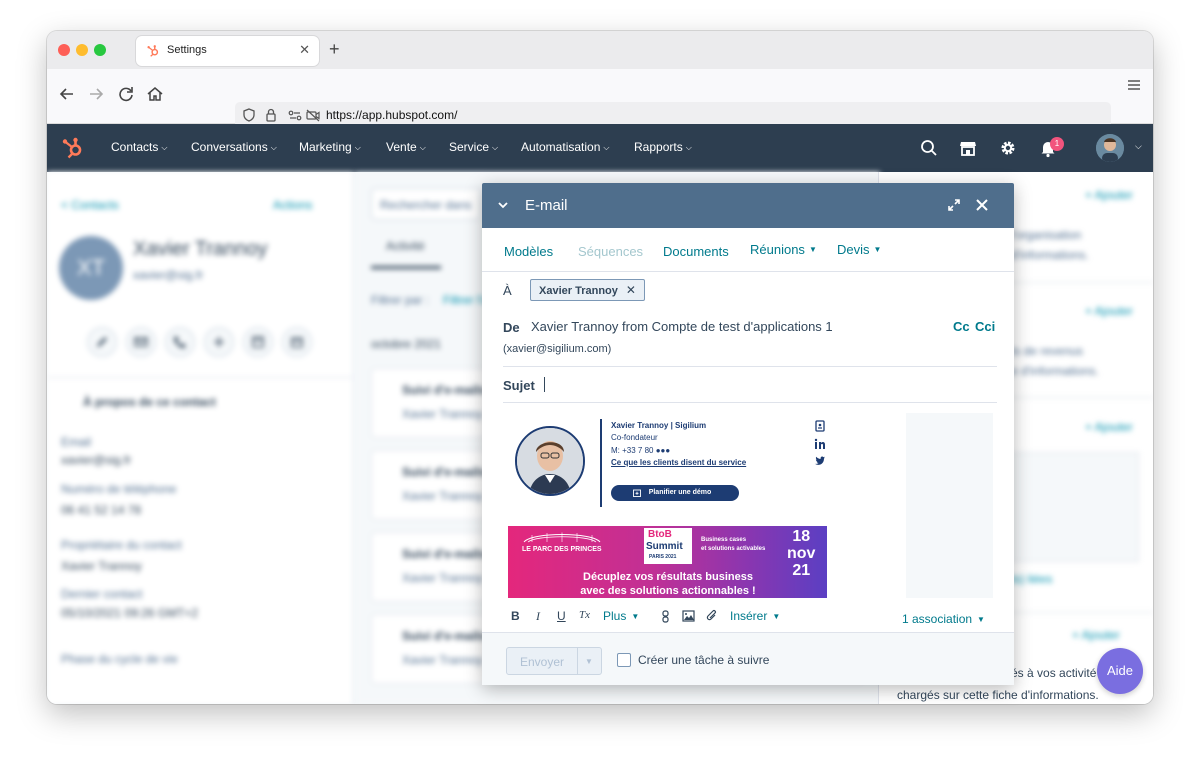  Describe the element at coordinates (631, 290) in the screenshot. I see `remove-recipient-icon: ✕` at that location.